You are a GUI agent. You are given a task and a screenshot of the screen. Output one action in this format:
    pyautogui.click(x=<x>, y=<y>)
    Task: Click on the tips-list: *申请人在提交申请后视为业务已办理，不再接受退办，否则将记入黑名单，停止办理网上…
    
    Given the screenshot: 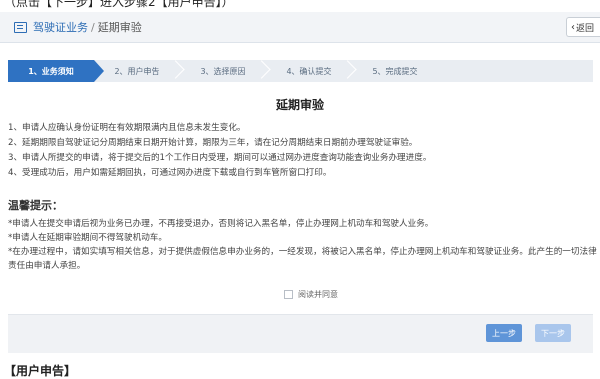 What is the action you would take?
    pyautogui.click(x=304, y=245)
    